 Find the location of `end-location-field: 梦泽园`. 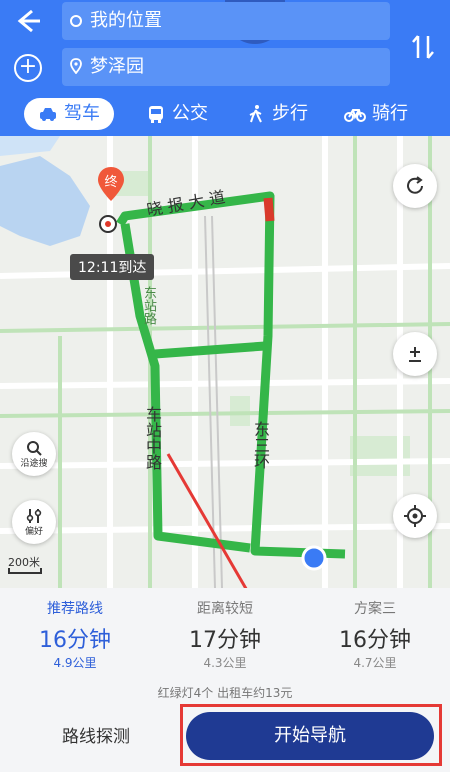

end-location-field: 梦泽园 is located at coordinates (226, 67).